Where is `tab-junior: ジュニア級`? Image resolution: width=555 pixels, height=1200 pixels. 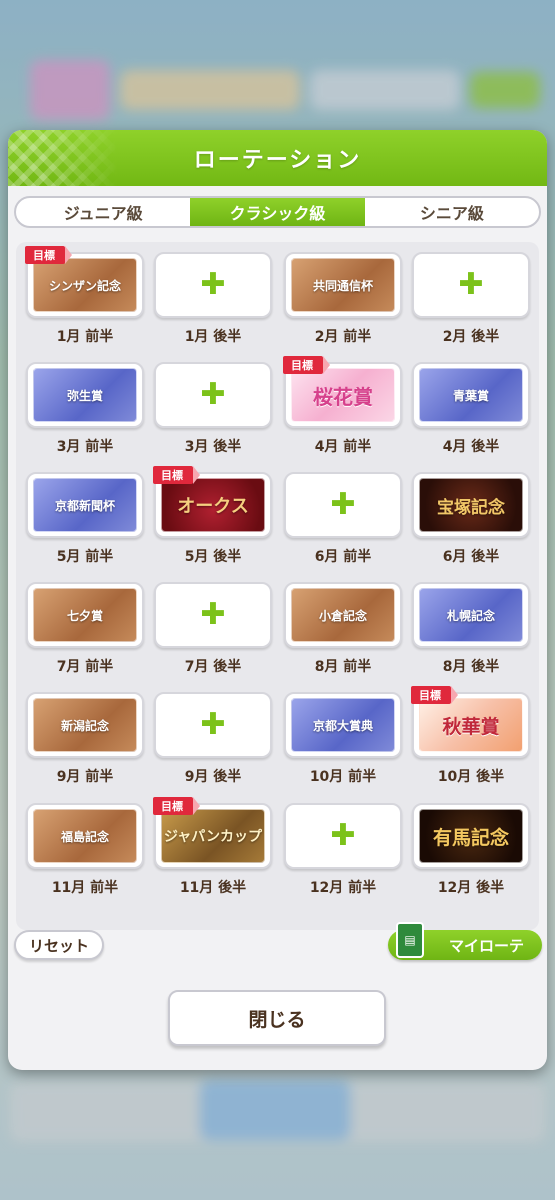
tab-junior: ジュニア級 is located at coordinates (103, 212).